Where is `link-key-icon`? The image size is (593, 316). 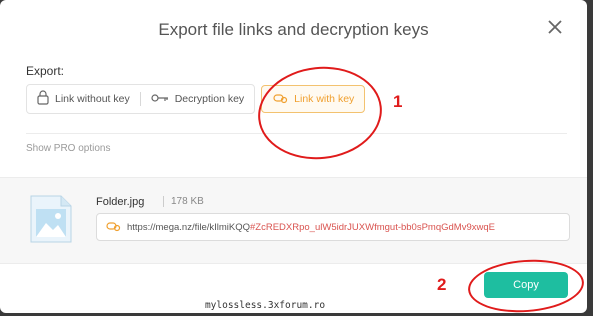
link-key-icon is located at coordinates (113, 227).